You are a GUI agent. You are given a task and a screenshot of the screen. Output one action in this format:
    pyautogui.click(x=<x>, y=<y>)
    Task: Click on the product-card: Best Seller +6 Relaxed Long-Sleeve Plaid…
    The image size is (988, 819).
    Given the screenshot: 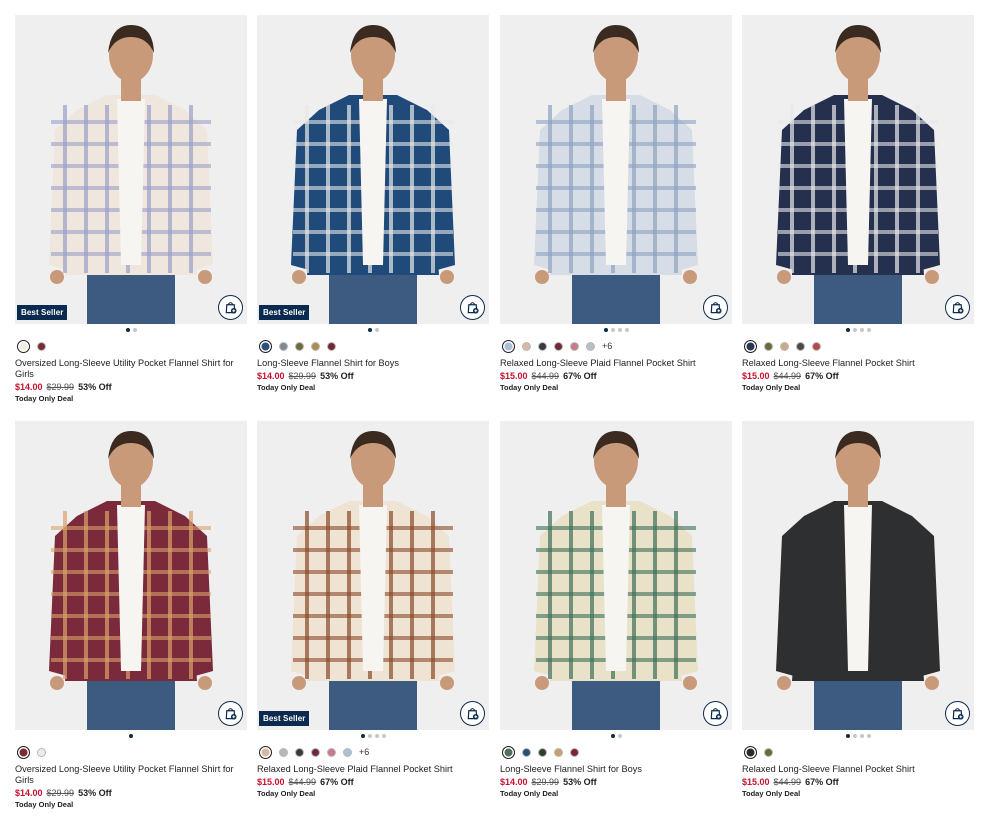 What is the action you would take?
    pyautogui.click(x=373, y=609)
    